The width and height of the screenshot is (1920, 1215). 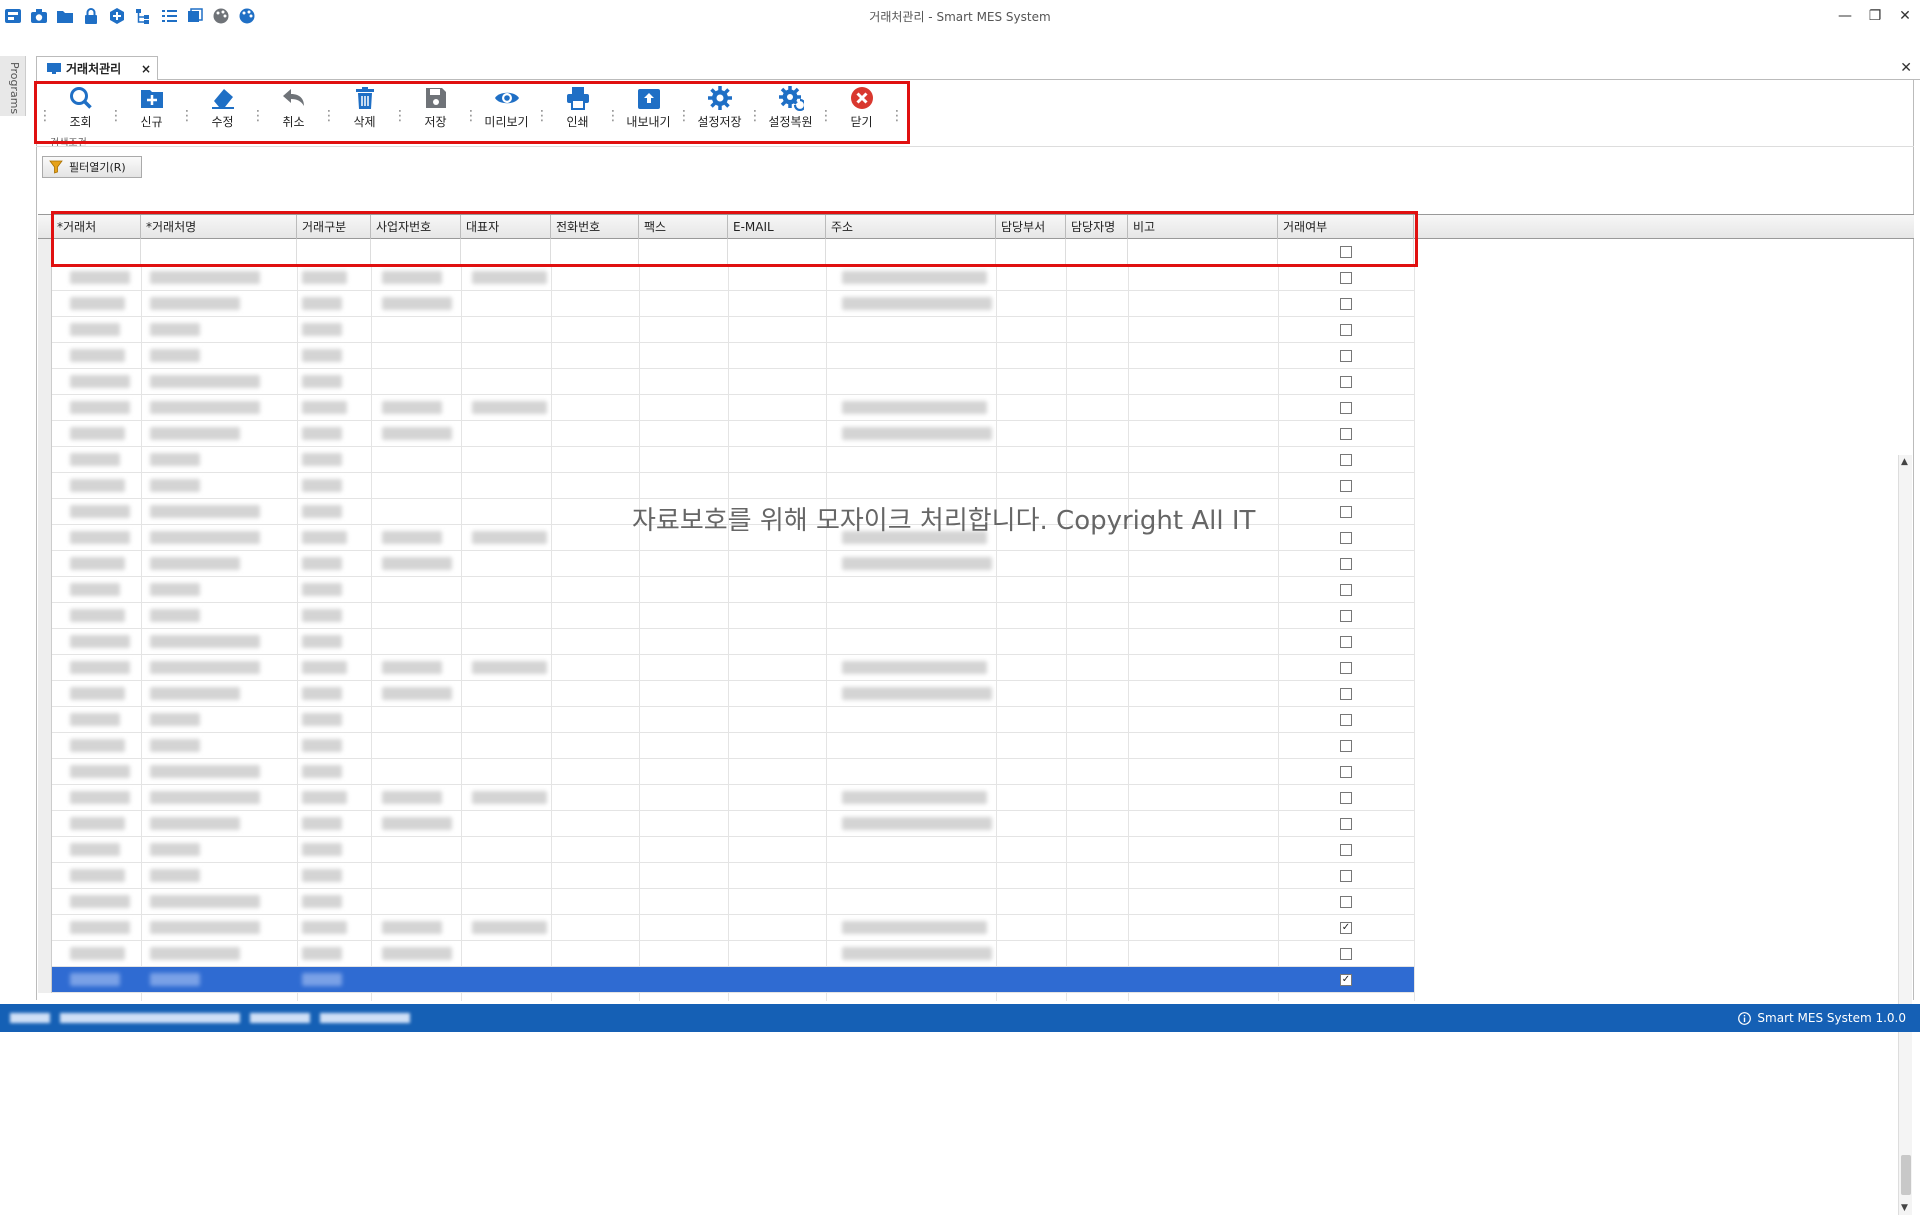 What do you see at coordinates (1905, 16) in the screenshot?
I see `close-window-button: ✕` at bounding box center [1905, 16].